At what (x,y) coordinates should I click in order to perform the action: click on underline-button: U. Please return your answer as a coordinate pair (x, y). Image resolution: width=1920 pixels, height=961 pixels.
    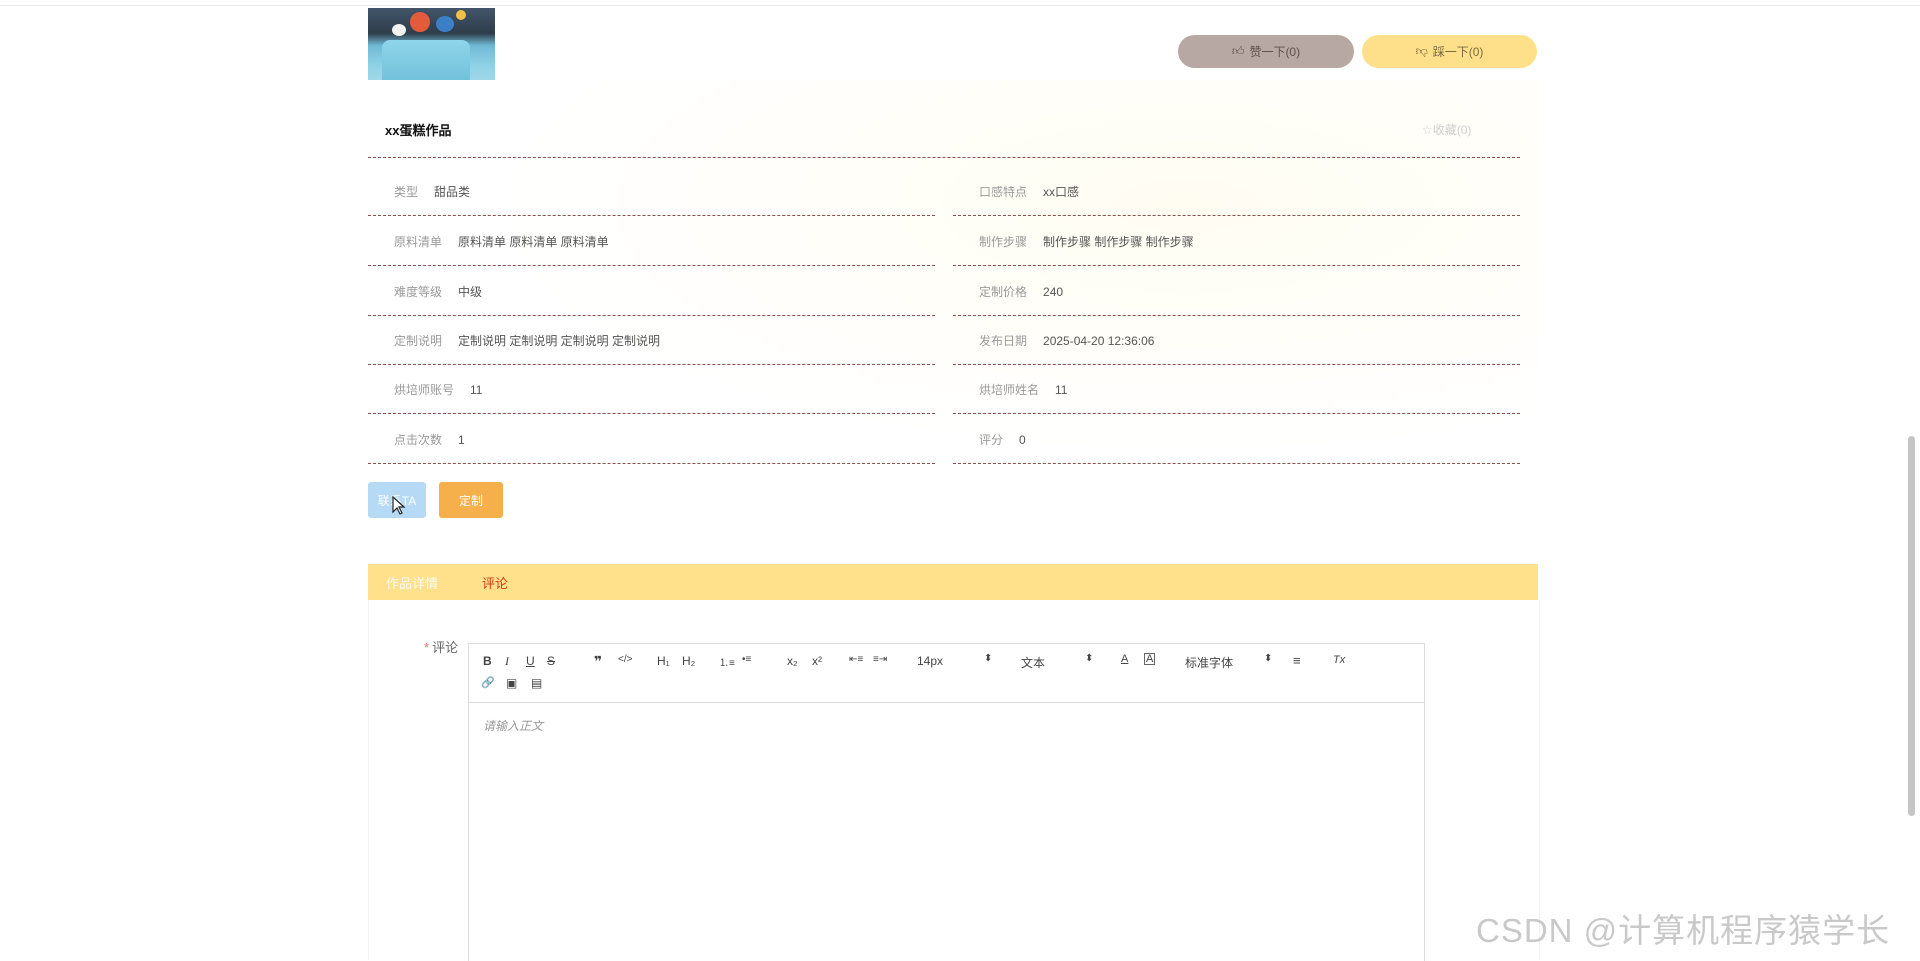
    Looking at the image, I should click on (530, 661).